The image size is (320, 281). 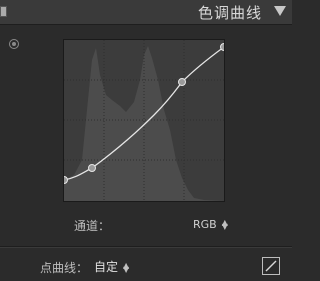 I want to click on panel-header: 色调曲线, so click(x=146, y=12).